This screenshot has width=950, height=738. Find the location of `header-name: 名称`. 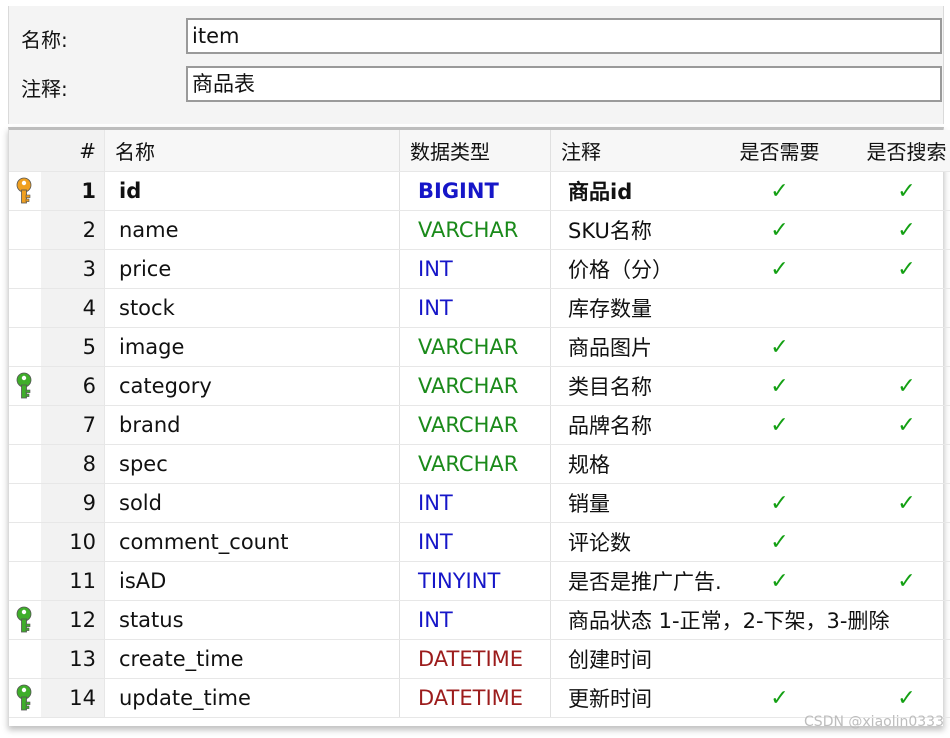

header-name: 名称 is located at coordinates (252, 151).